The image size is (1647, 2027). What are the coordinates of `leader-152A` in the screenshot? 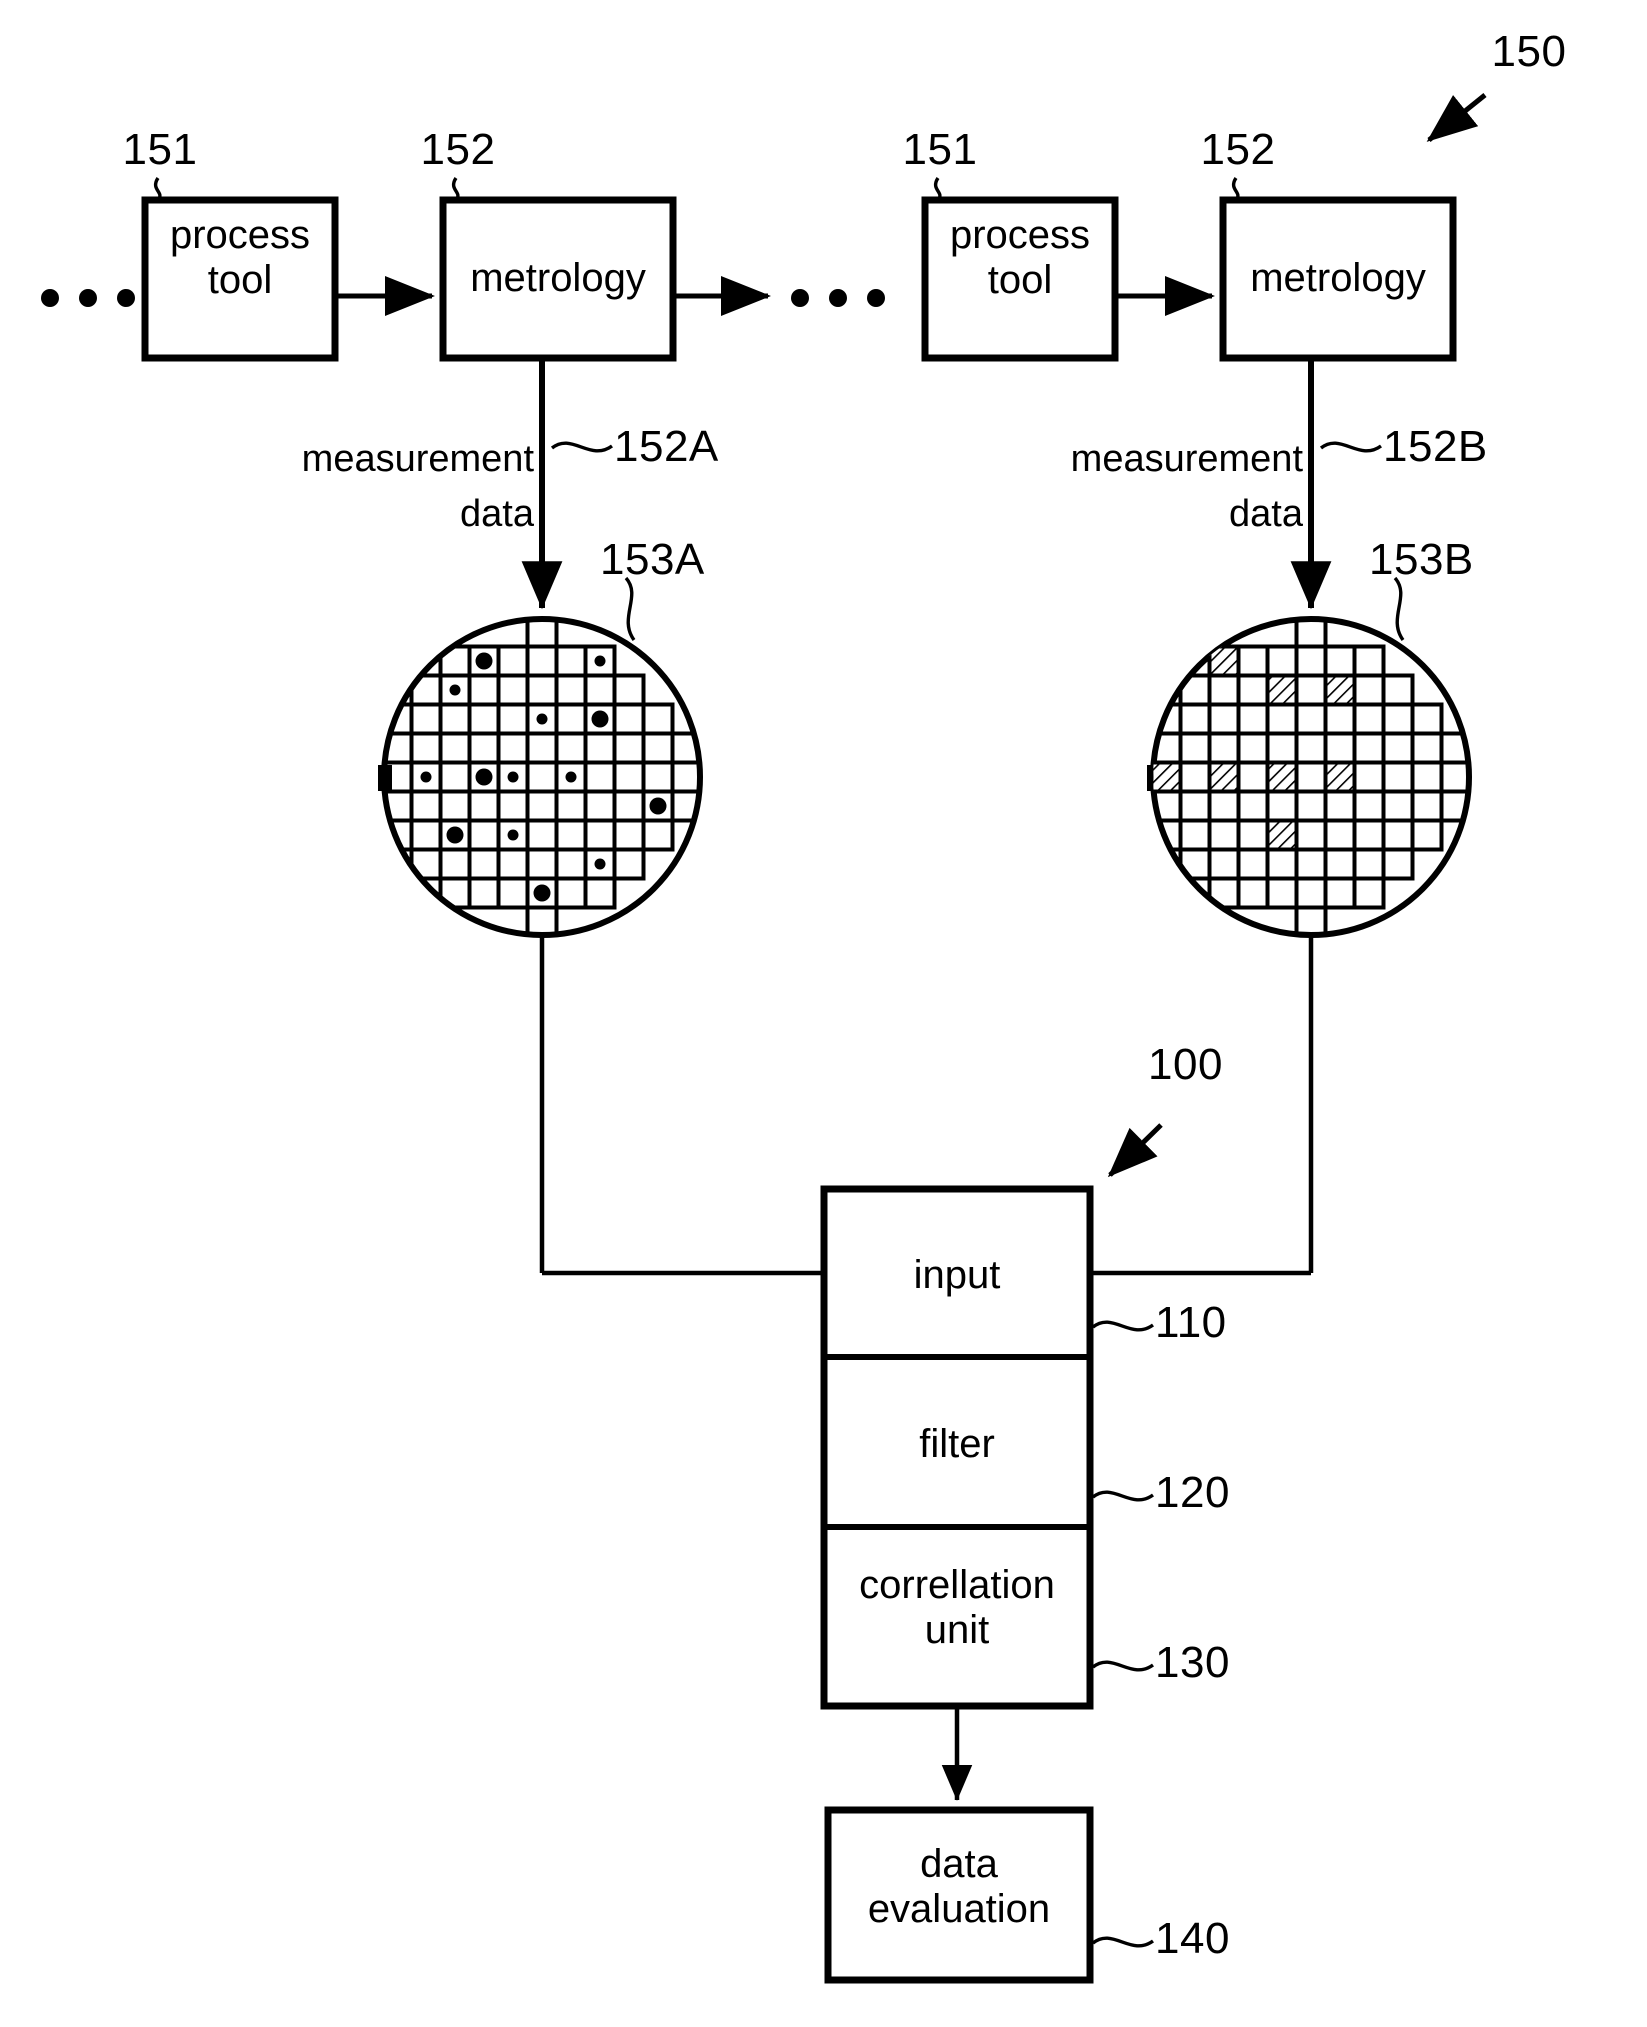 It's located at (581, 447).